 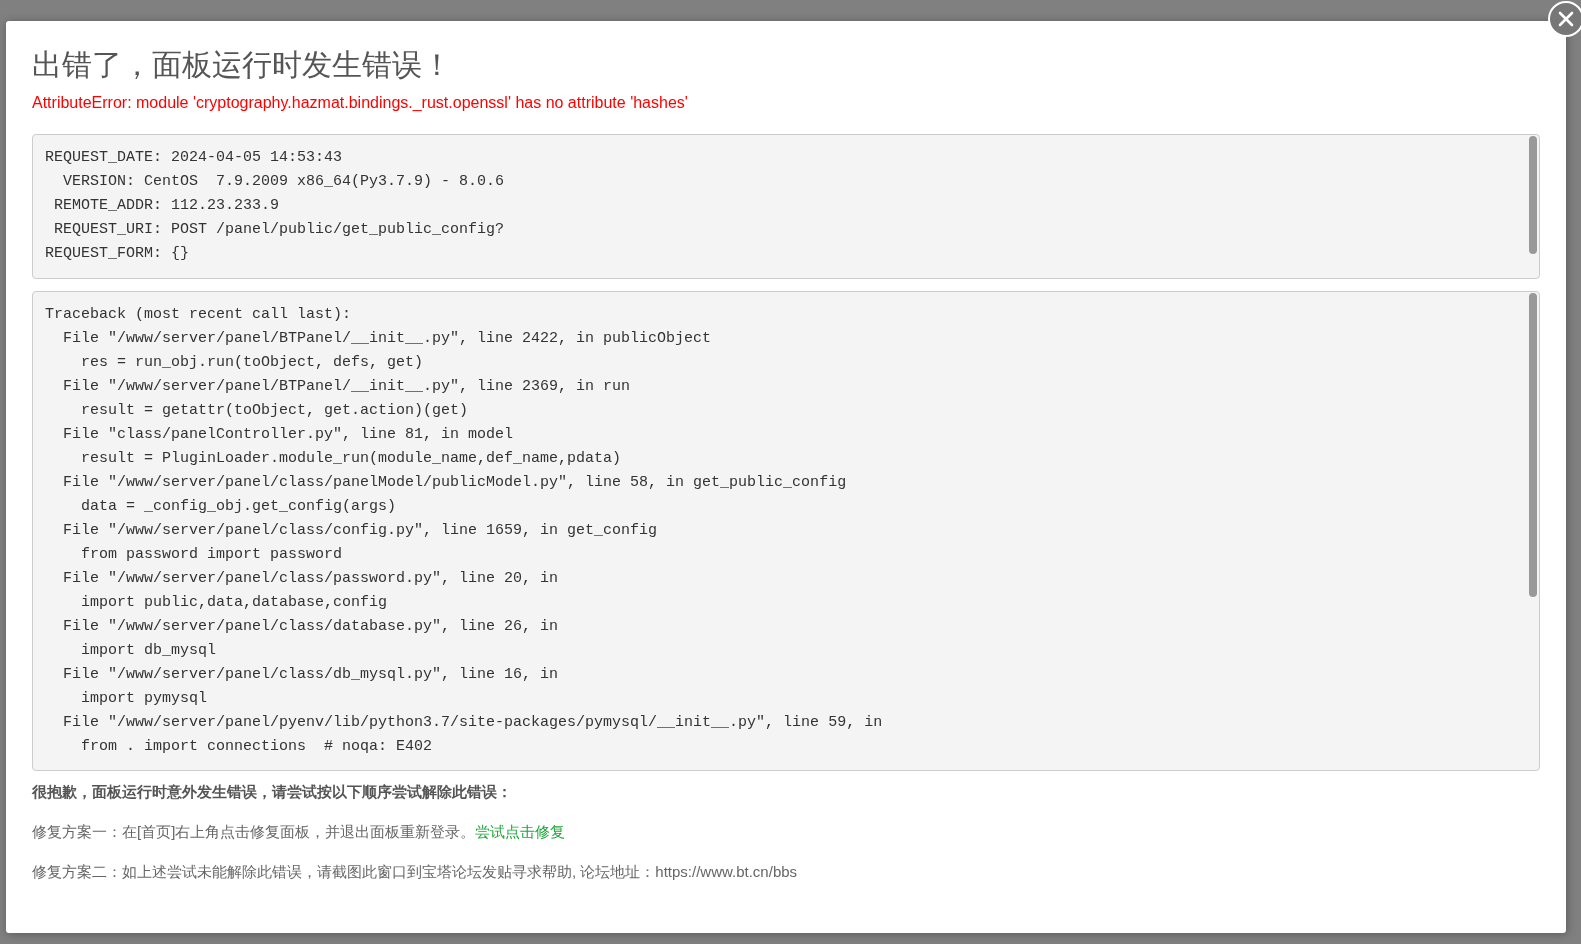 I want to click on code-line: result = getattr(toObject, get.action)(get), so click(x=275, y=411).